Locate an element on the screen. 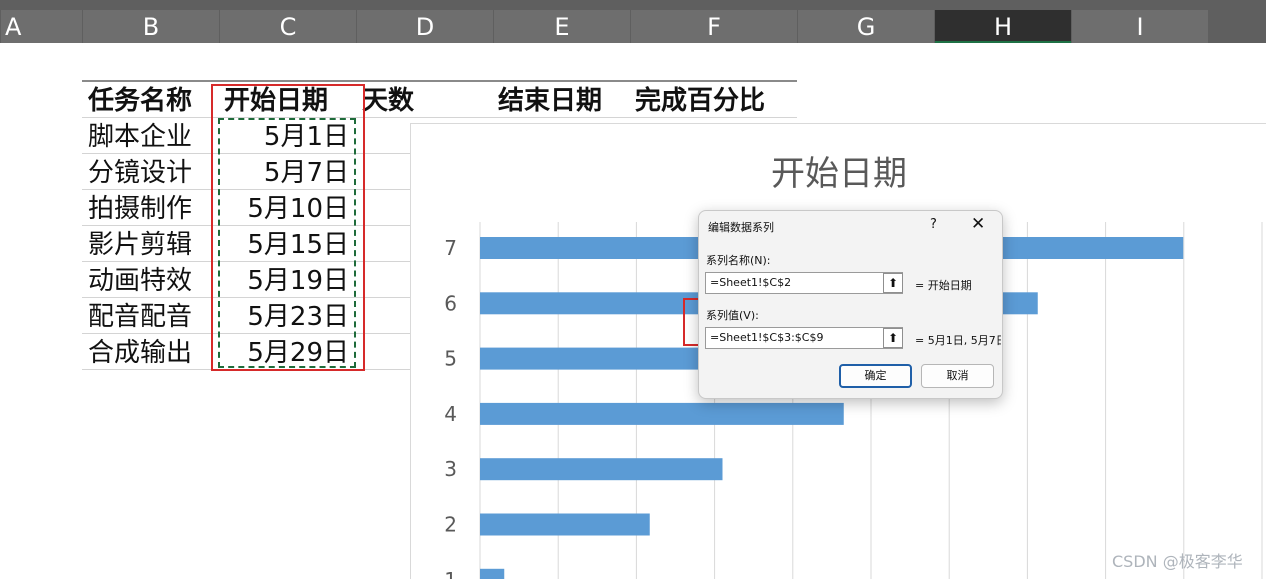  column-header-b: B is located at coordinates (151, 26).